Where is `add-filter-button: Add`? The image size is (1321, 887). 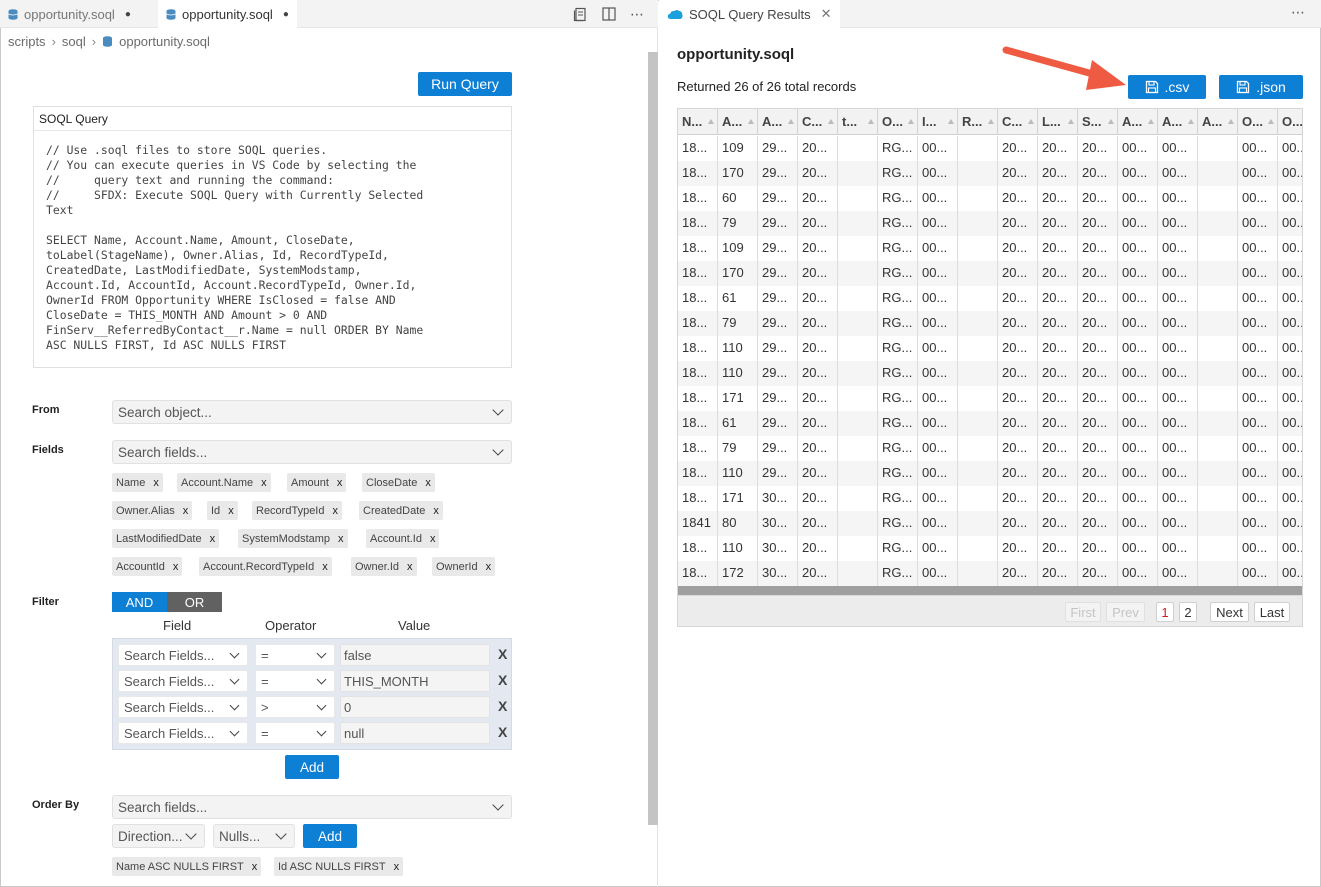
add-filter-button: Add is located at coordinates (312, 767).